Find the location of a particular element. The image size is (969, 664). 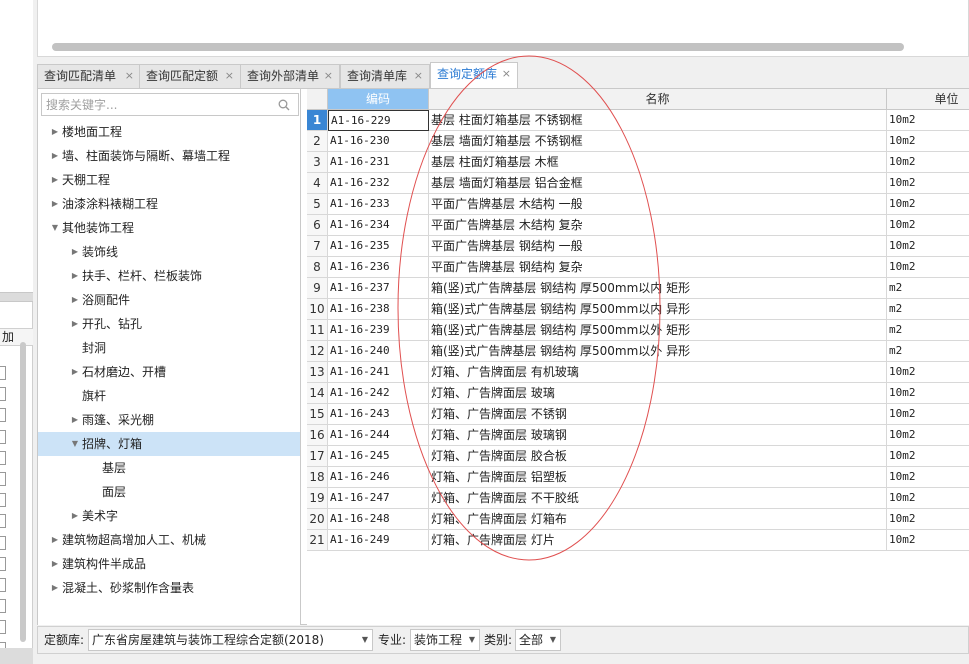

column-header-unit: 单位 is located at coordinates (928, 99).